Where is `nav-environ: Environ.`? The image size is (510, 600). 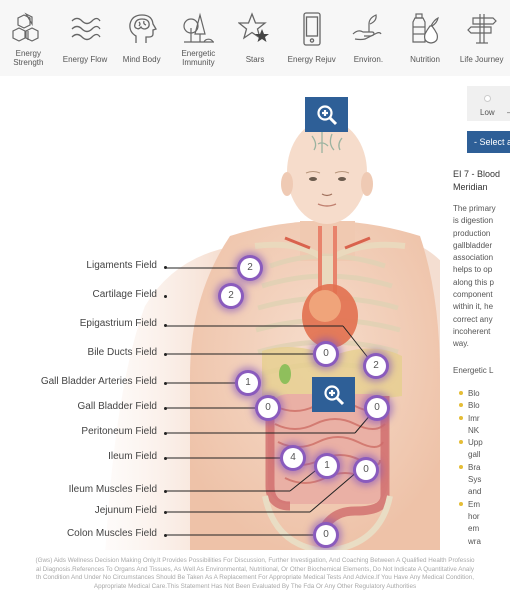 nav-environ: Environ. is located at coordinates (368, 38).